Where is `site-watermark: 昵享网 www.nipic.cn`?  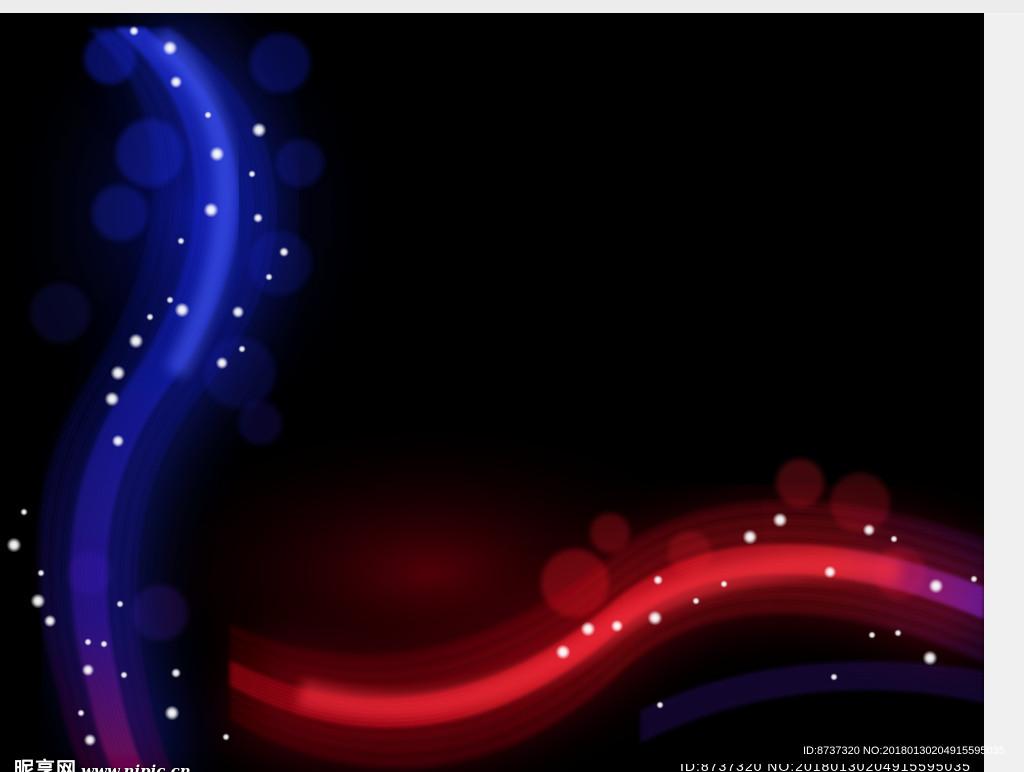
site-watermark: 昵享网 www.nipic.cn is located at coordinates (102, 762).